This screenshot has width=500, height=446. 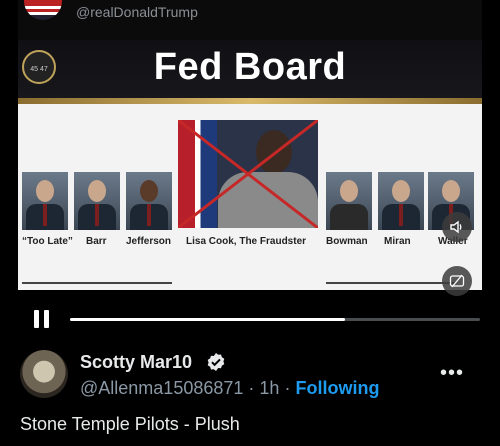 I want to click on captions-button, so click(x=457, y=281).